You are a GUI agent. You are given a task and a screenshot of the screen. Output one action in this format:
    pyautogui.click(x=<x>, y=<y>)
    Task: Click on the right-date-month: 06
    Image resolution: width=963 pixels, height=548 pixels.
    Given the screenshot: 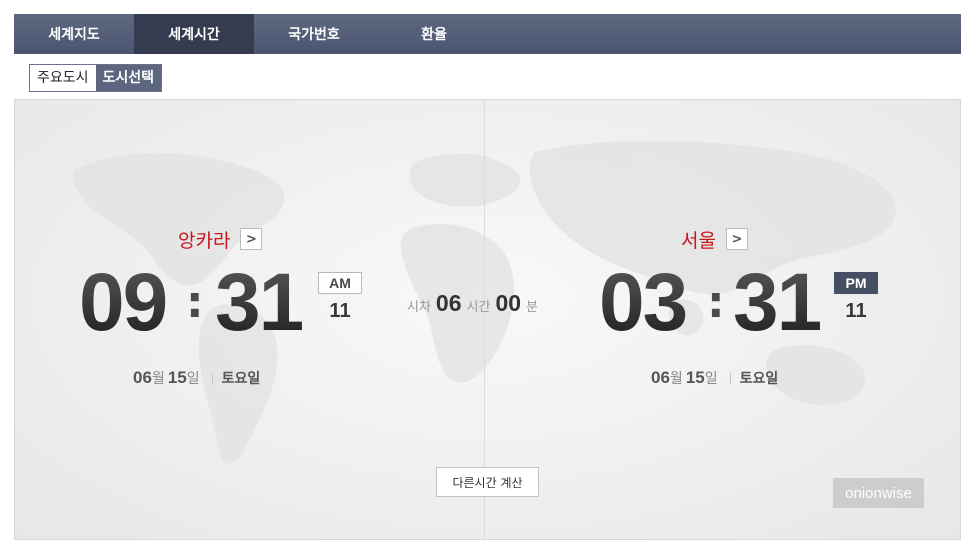 What is the action you would take?
    pyautogui.click(x=660, y=377)
    